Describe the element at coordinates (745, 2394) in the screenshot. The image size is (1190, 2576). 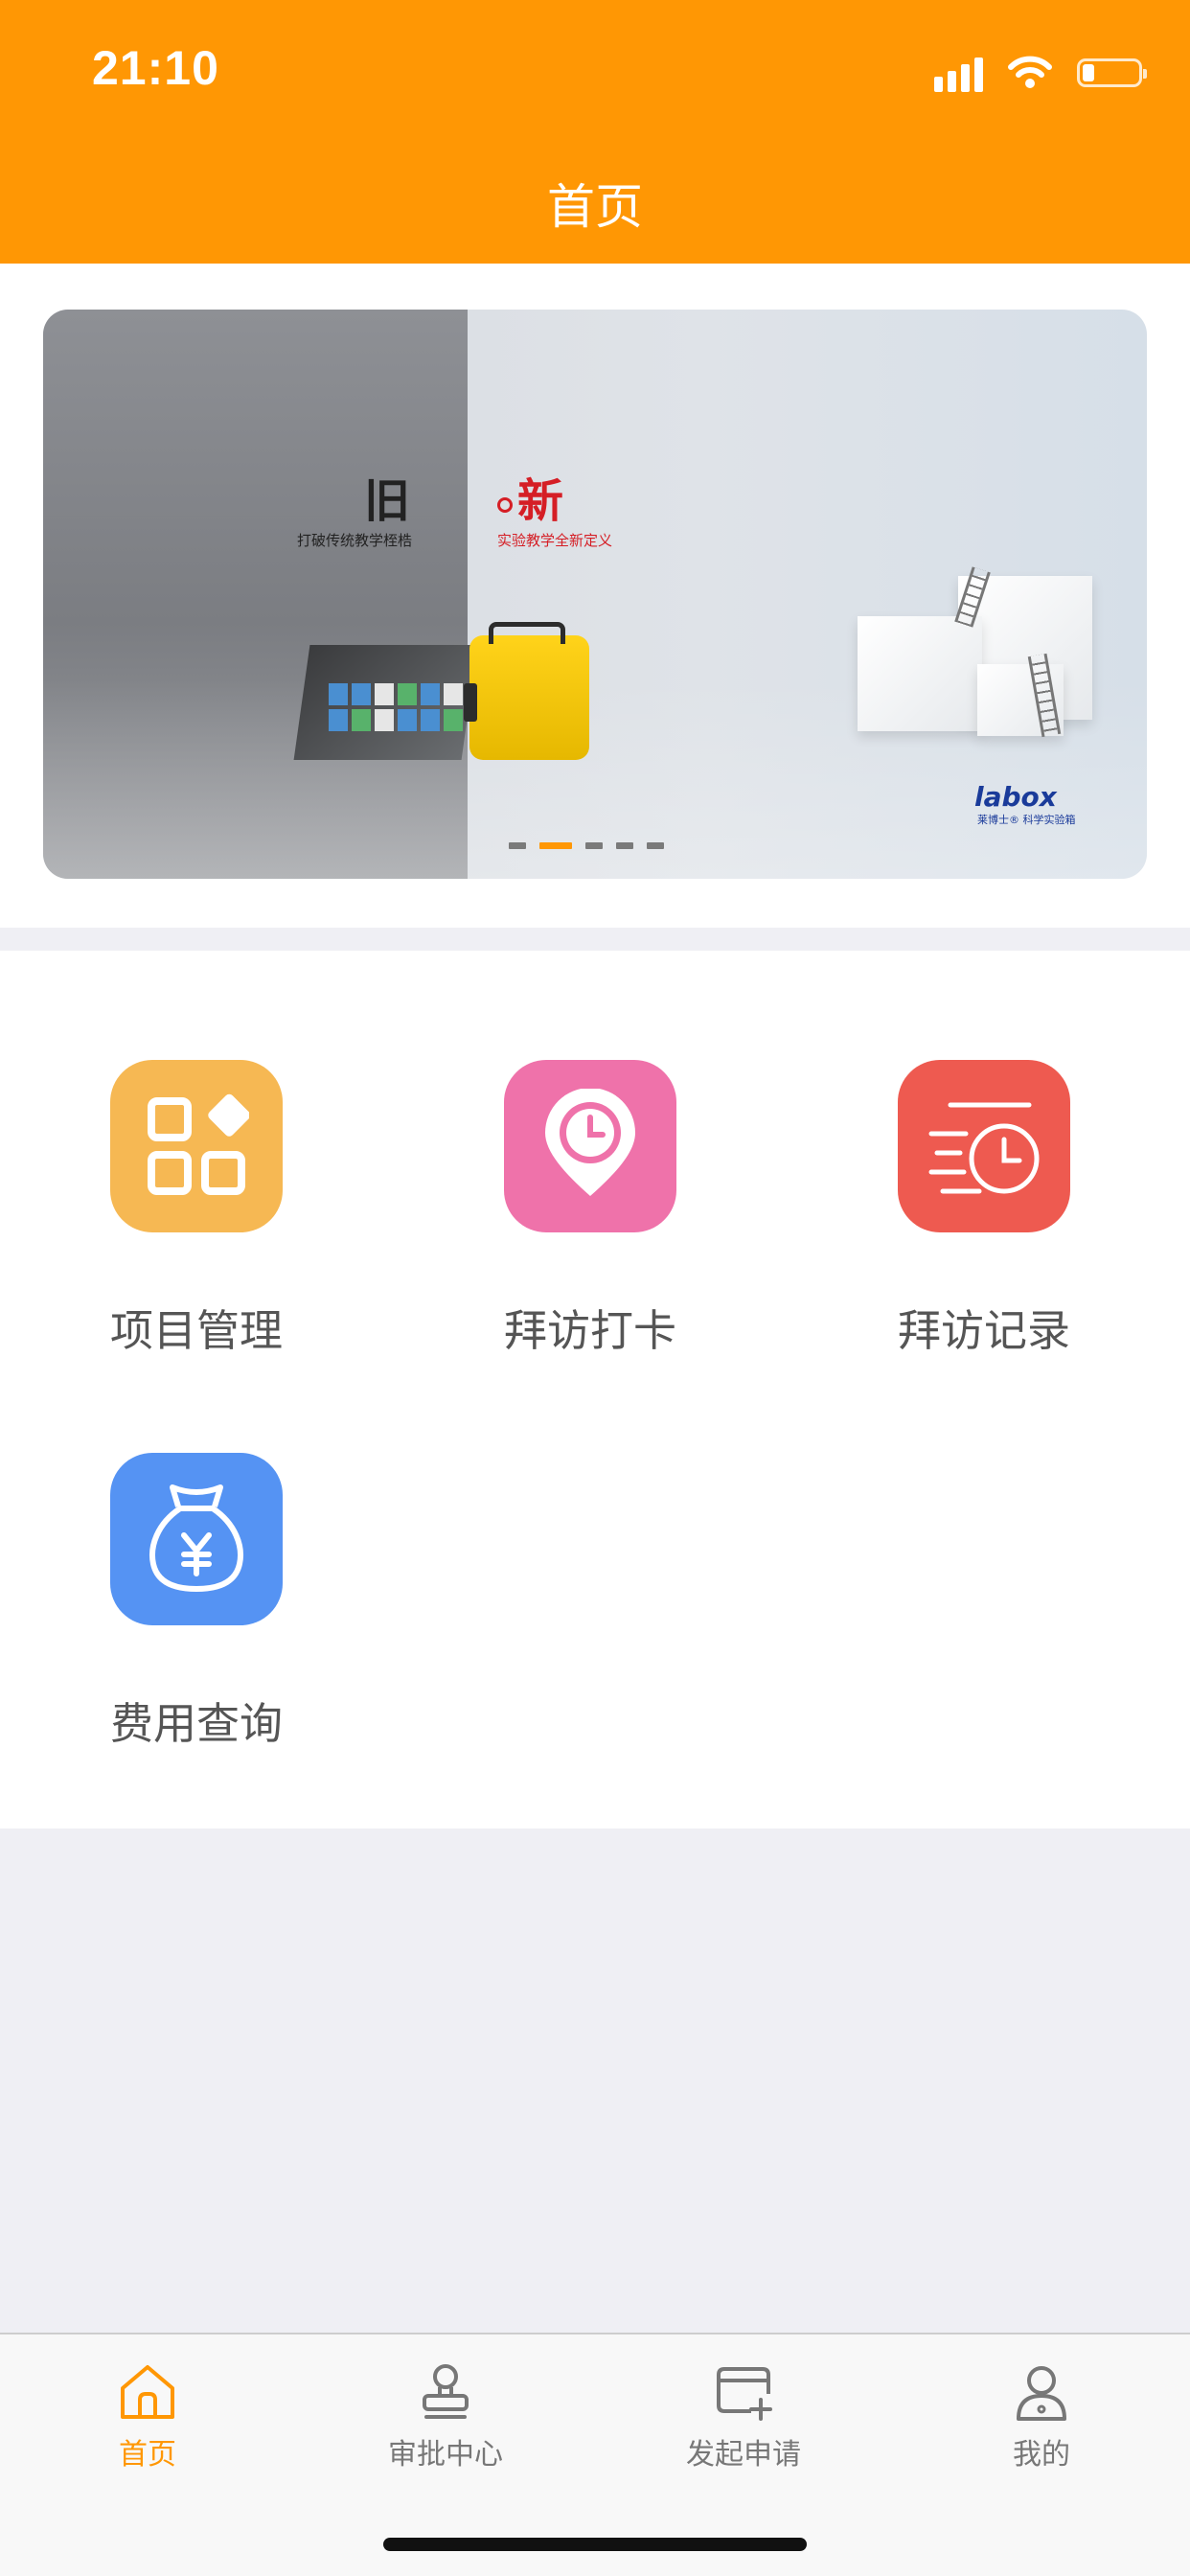
I see `new-application-icon` at that location.